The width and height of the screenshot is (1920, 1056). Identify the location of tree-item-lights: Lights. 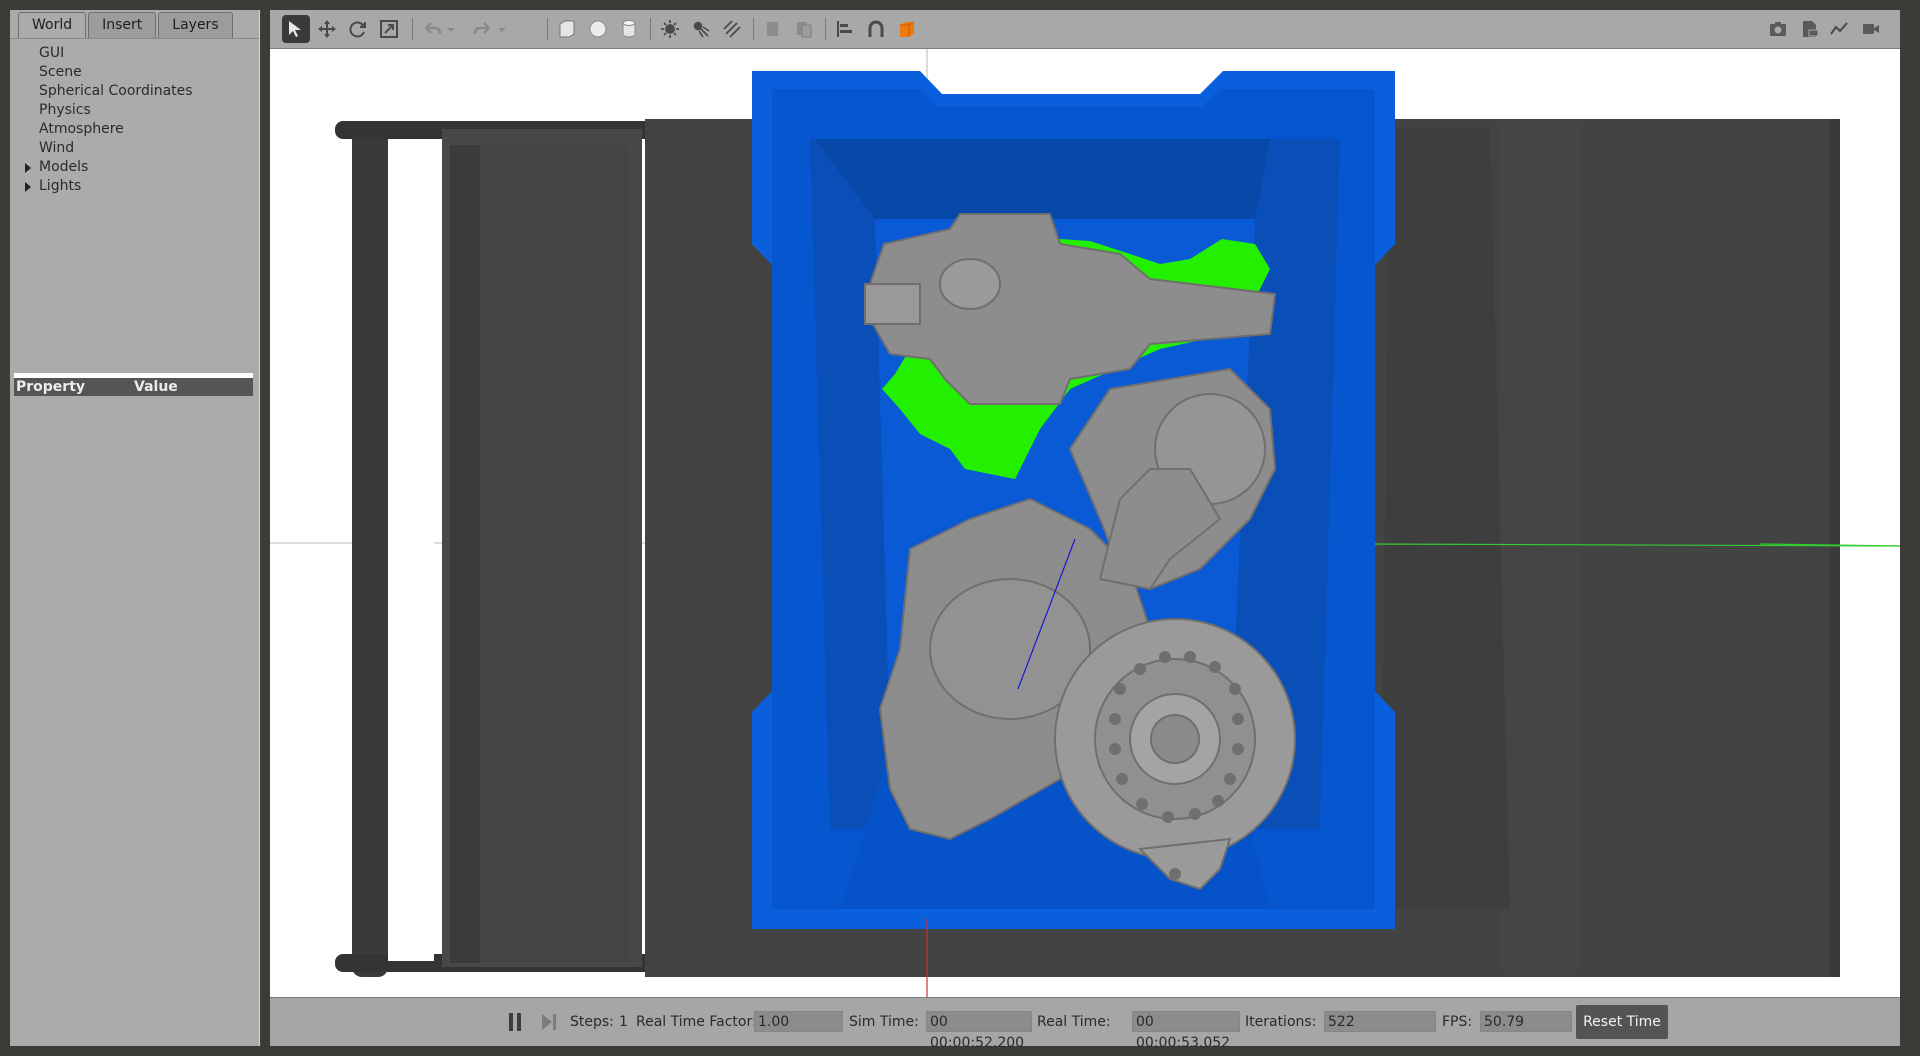
(134, 186).